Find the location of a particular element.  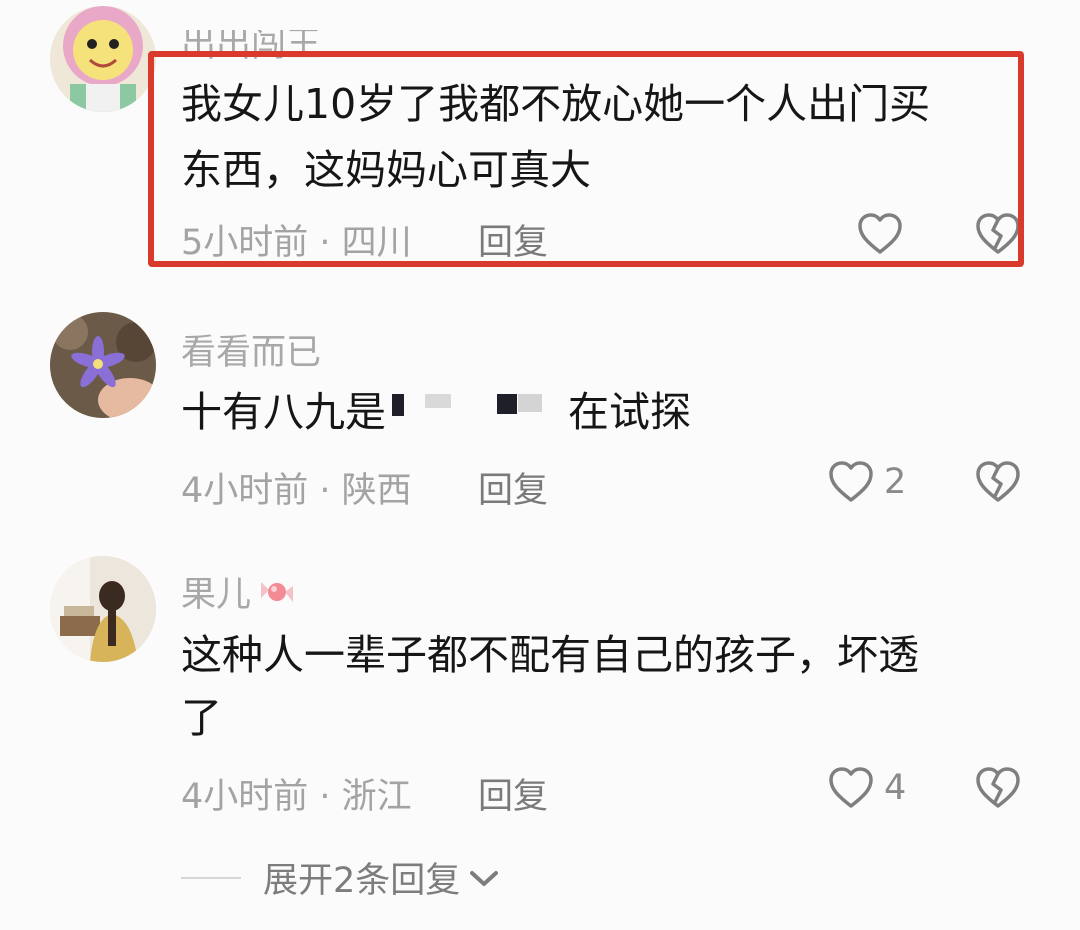

divider is located at coordinates (211, 877).